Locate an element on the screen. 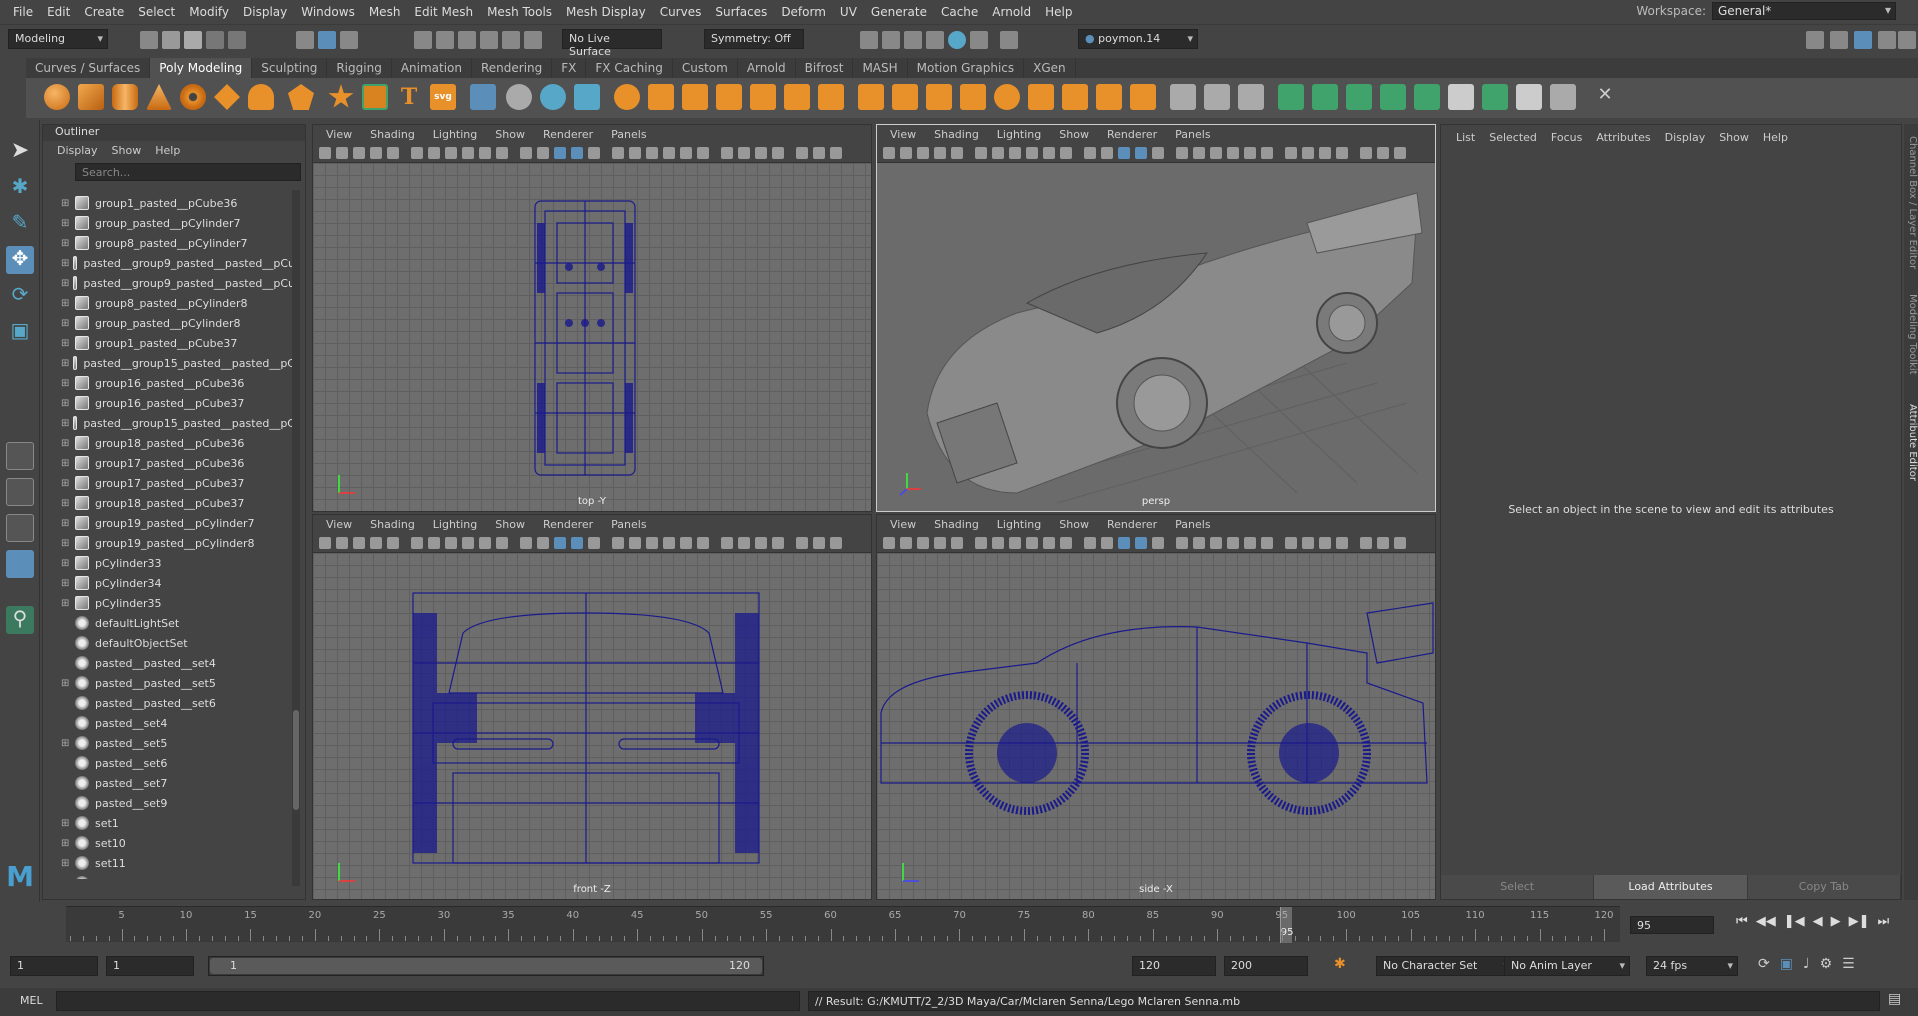  menu-help: Help is located at coordinates (1058, 12).